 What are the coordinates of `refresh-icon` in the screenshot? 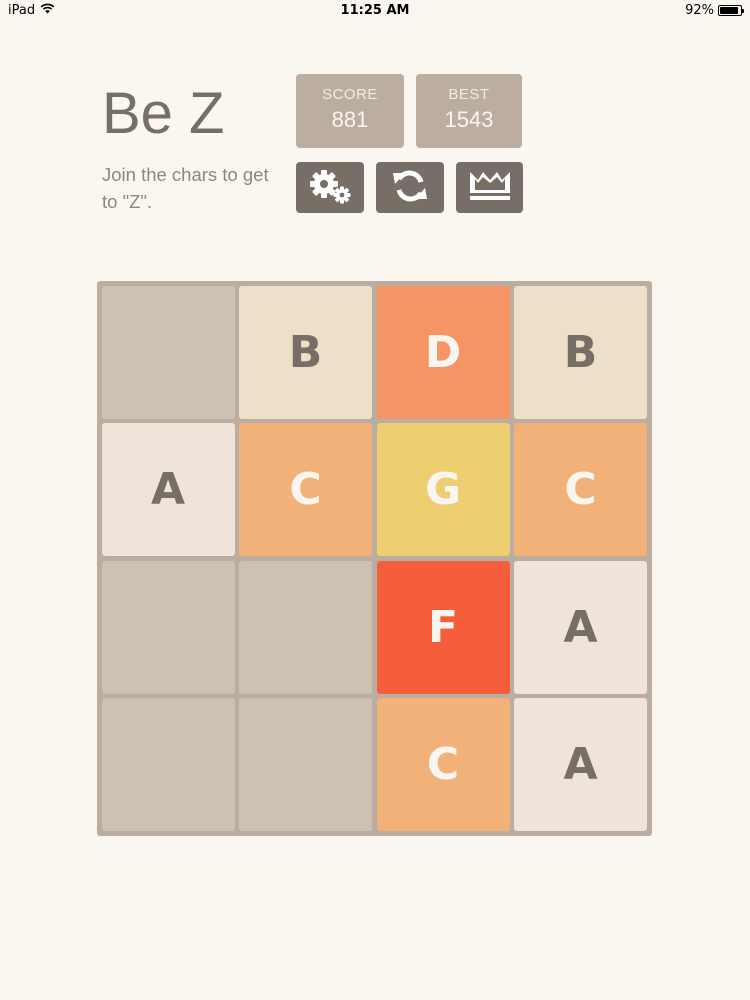 It's located at (410, 188).